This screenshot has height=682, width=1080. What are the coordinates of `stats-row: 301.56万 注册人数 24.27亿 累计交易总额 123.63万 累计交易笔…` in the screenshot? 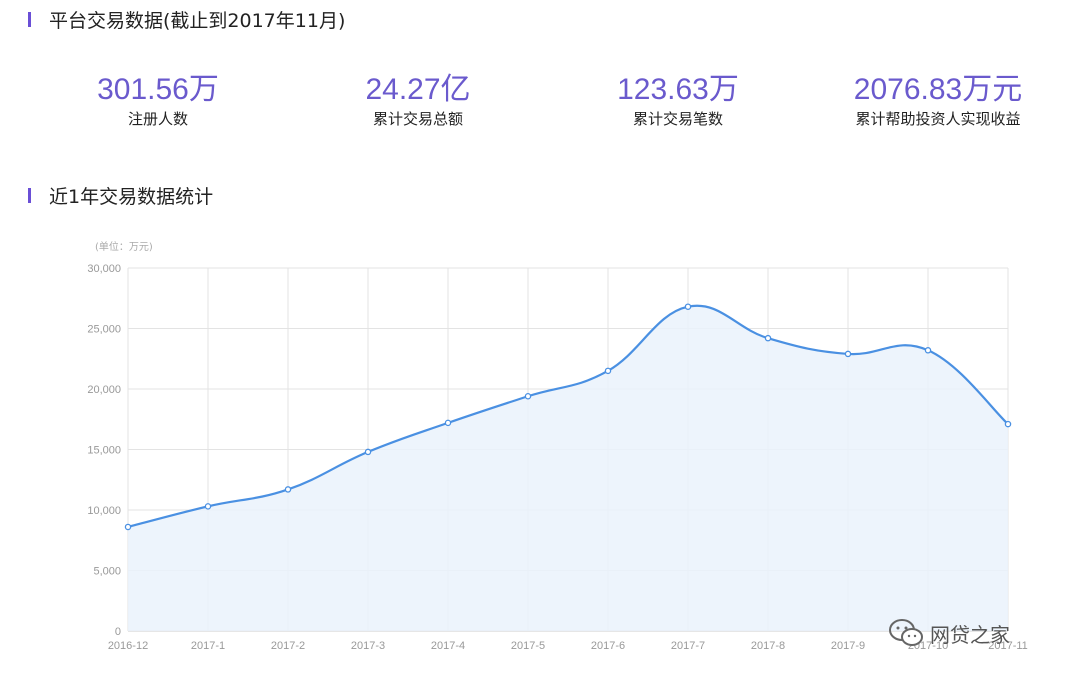 It's located at (540, 105).